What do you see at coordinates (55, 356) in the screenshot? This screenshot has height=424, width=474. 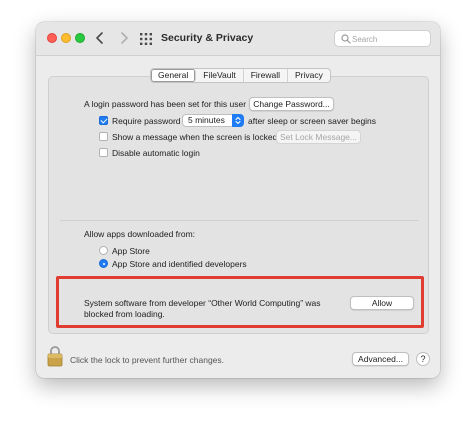 I see `padlock-icon` at bounding box center [55, 356].